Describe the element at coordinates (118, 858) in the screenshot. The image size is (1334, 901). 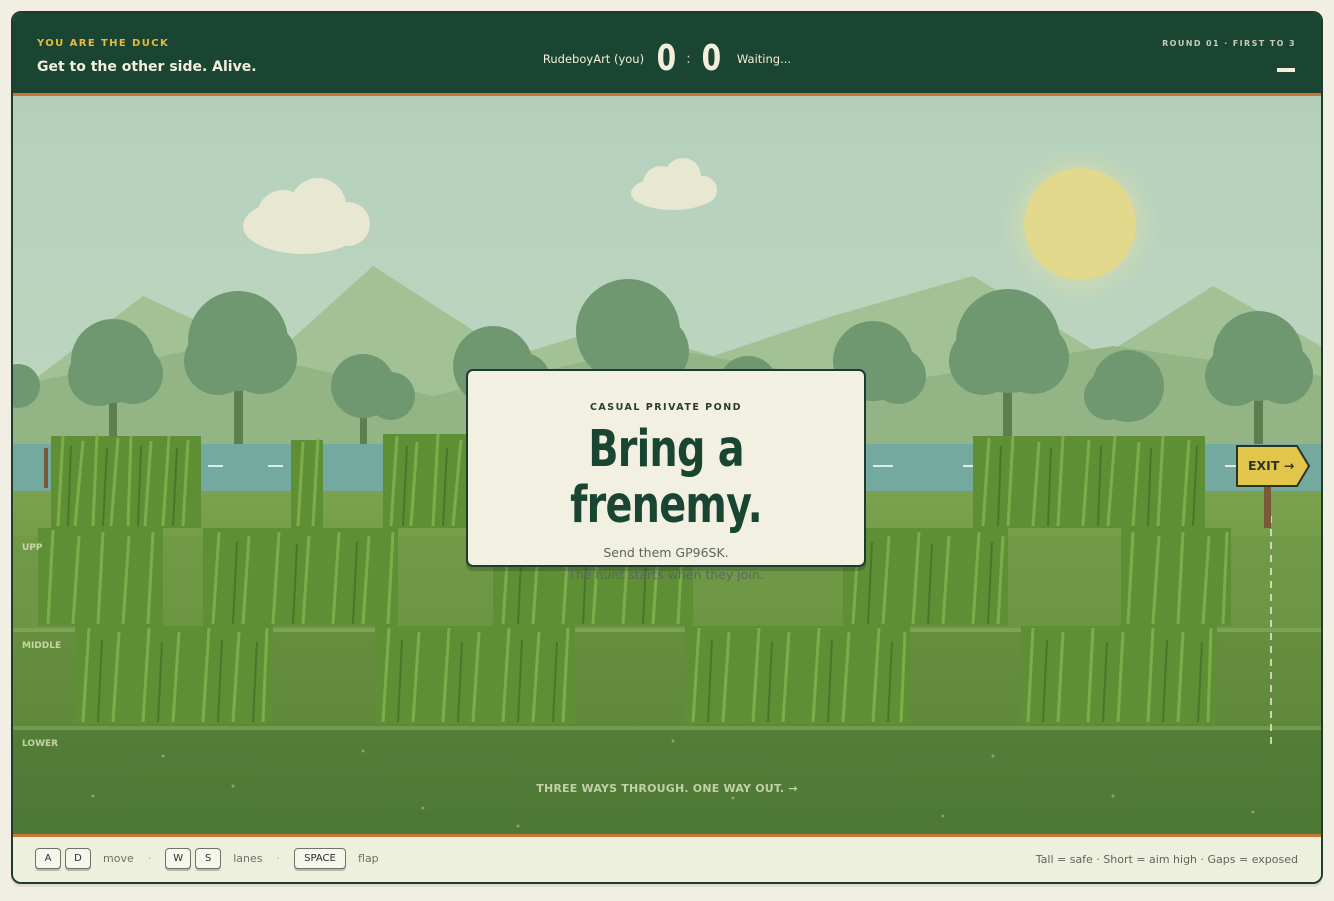
I see `move-label: move` at that location.